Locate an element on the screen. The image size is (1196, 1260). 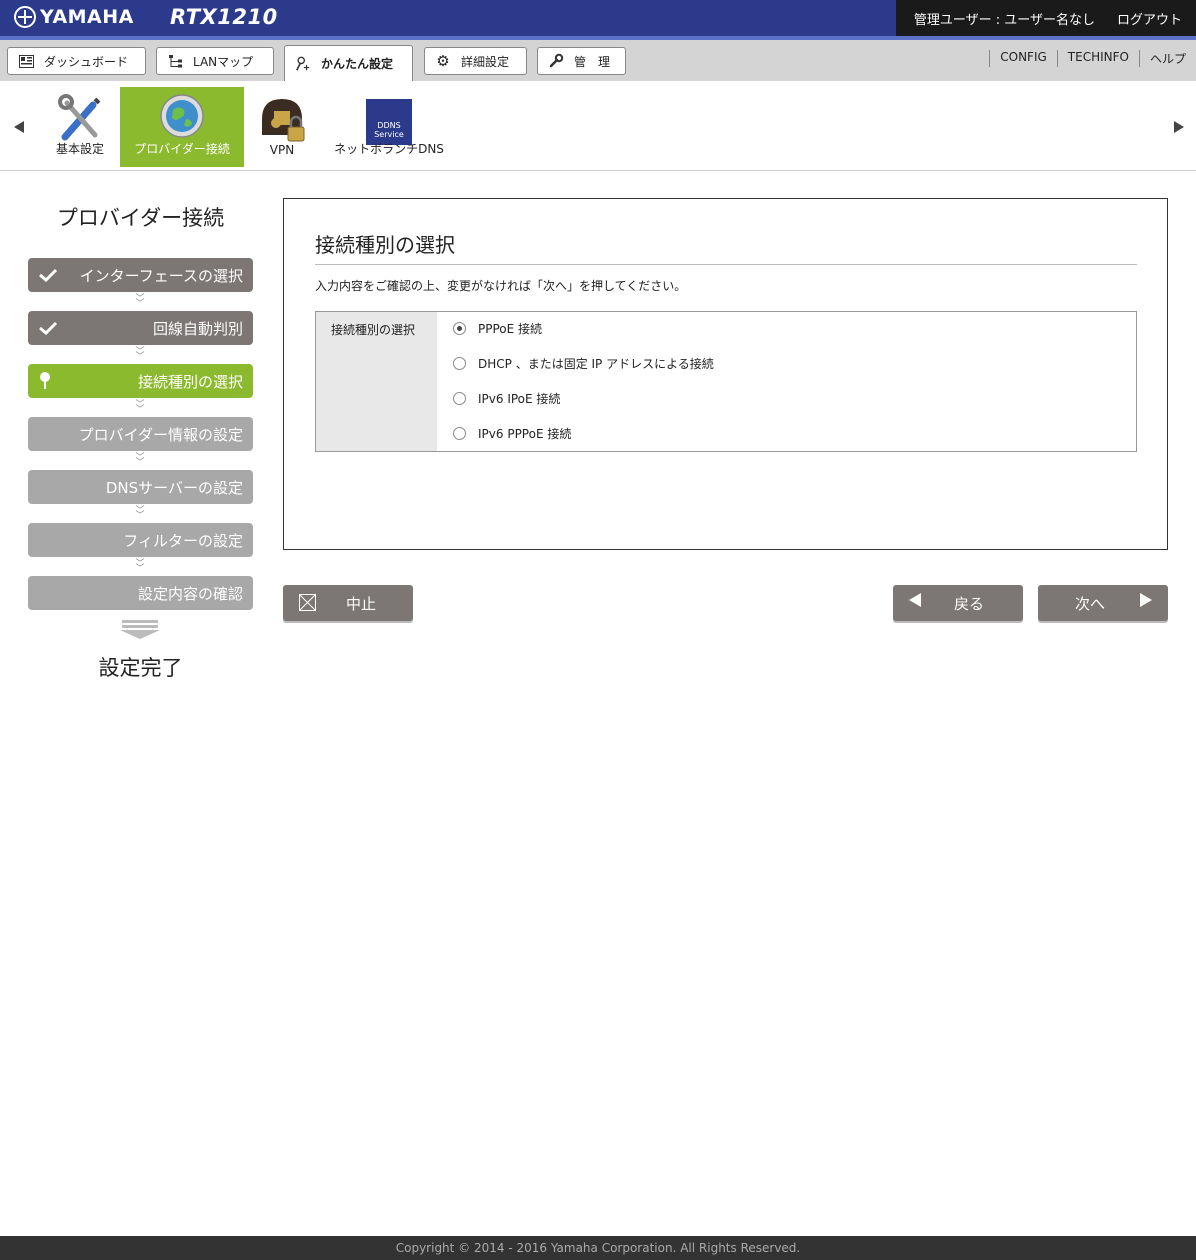
tab-management: 管 理 is located at coordinates (581, 61).